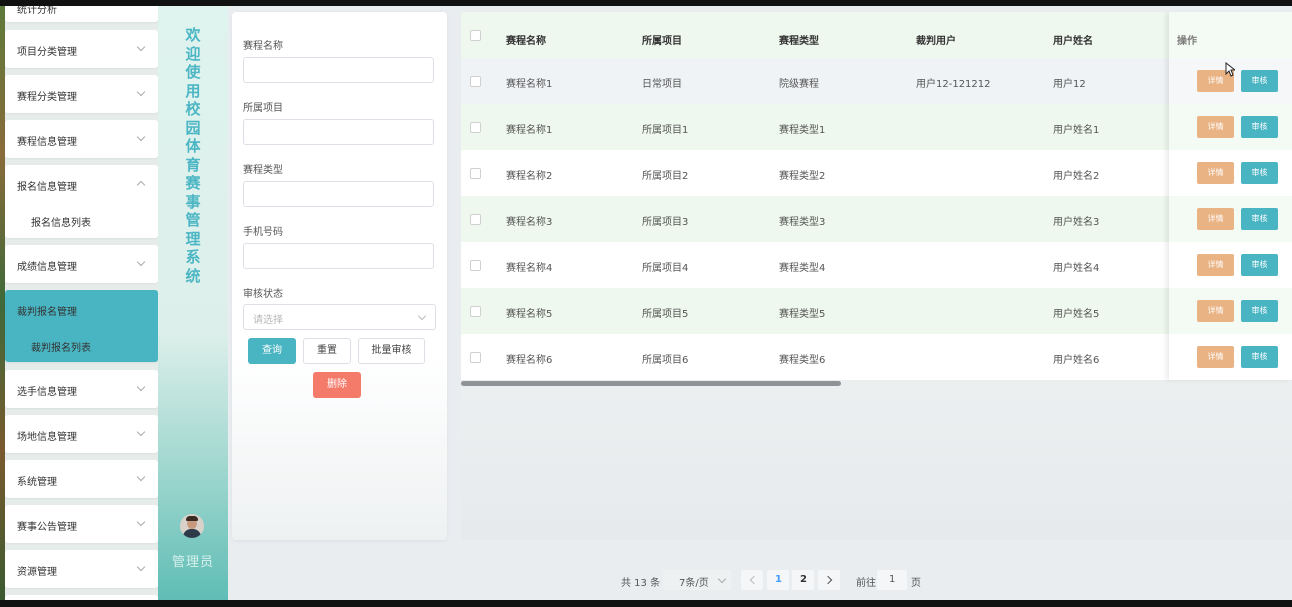 The width and height of the screenshot is (1292, 607). I want to click on sidebar-subitem-referee-list: 裁判报名列表, so click(61, 346).